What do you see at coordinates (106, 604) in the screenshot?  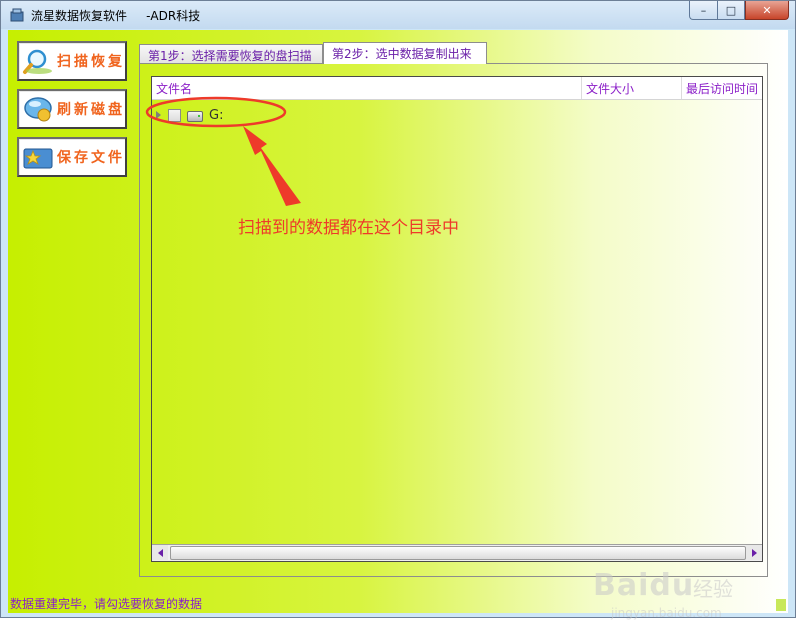 I see `status-text: 数据重建完毕，请勾选要恢复的数据` at bounding box center [106, 604].